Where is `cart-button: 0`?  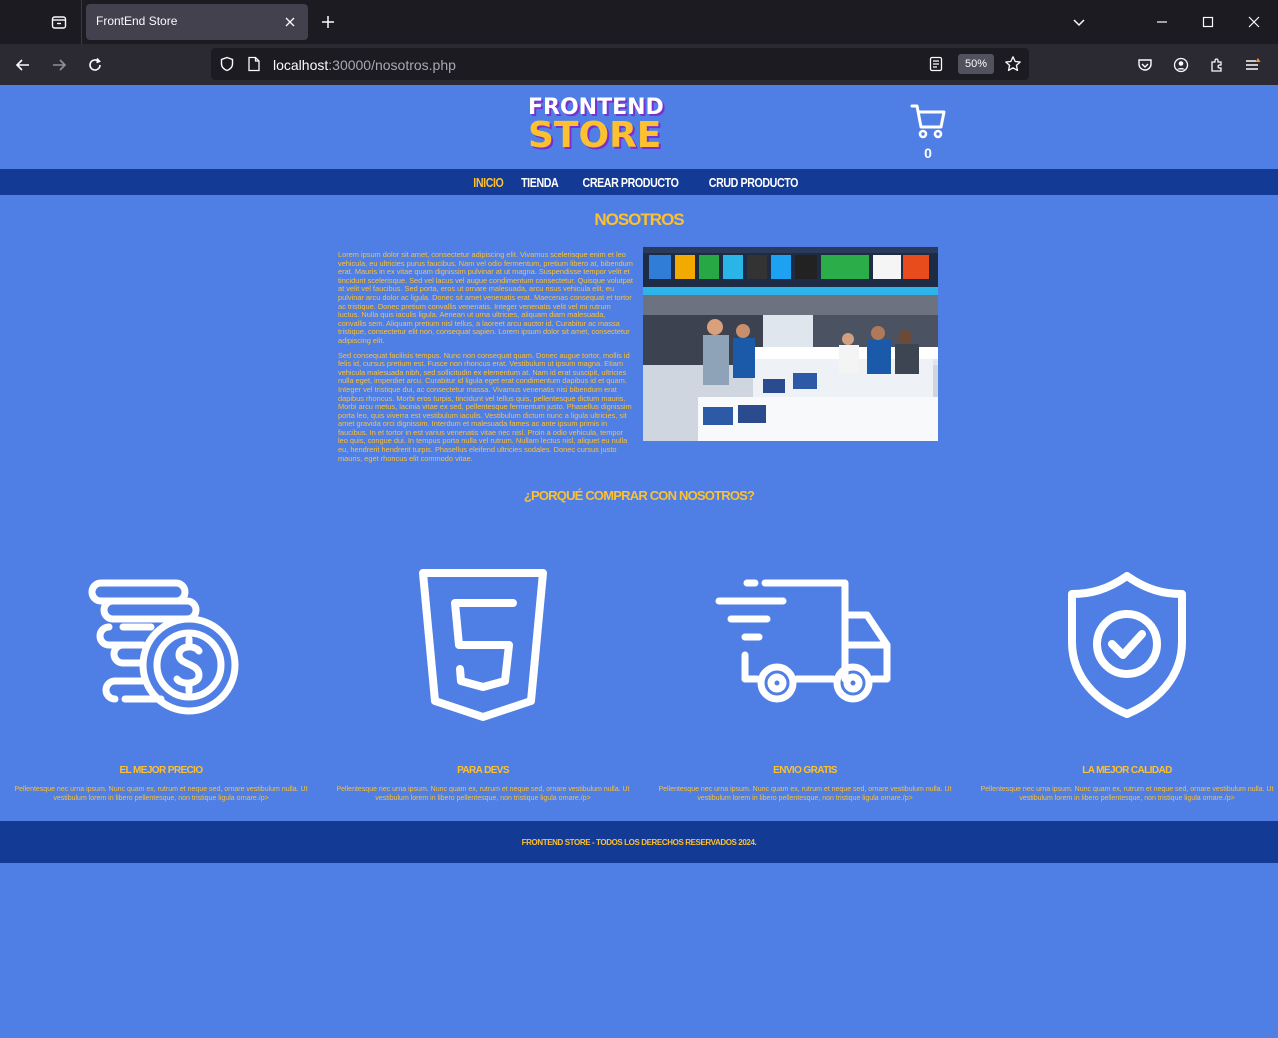
cart-button: 0 is located at coordinates (928, 131).